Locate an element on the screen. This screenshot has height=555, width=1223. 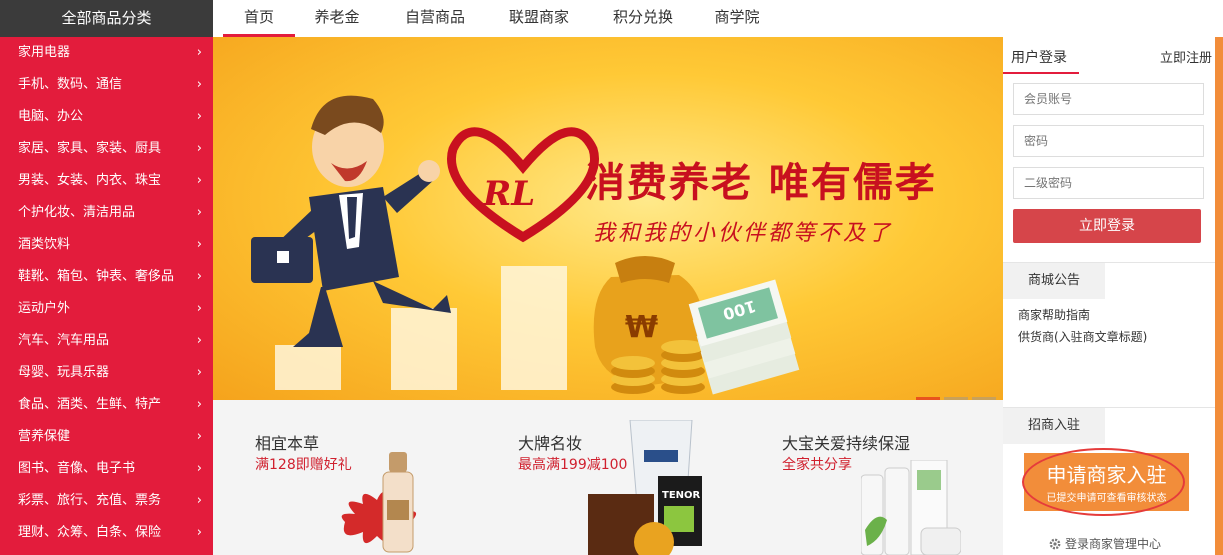
category-item: 男装、女装、内衣、珠宝 › is located at coordinates (106, 181).